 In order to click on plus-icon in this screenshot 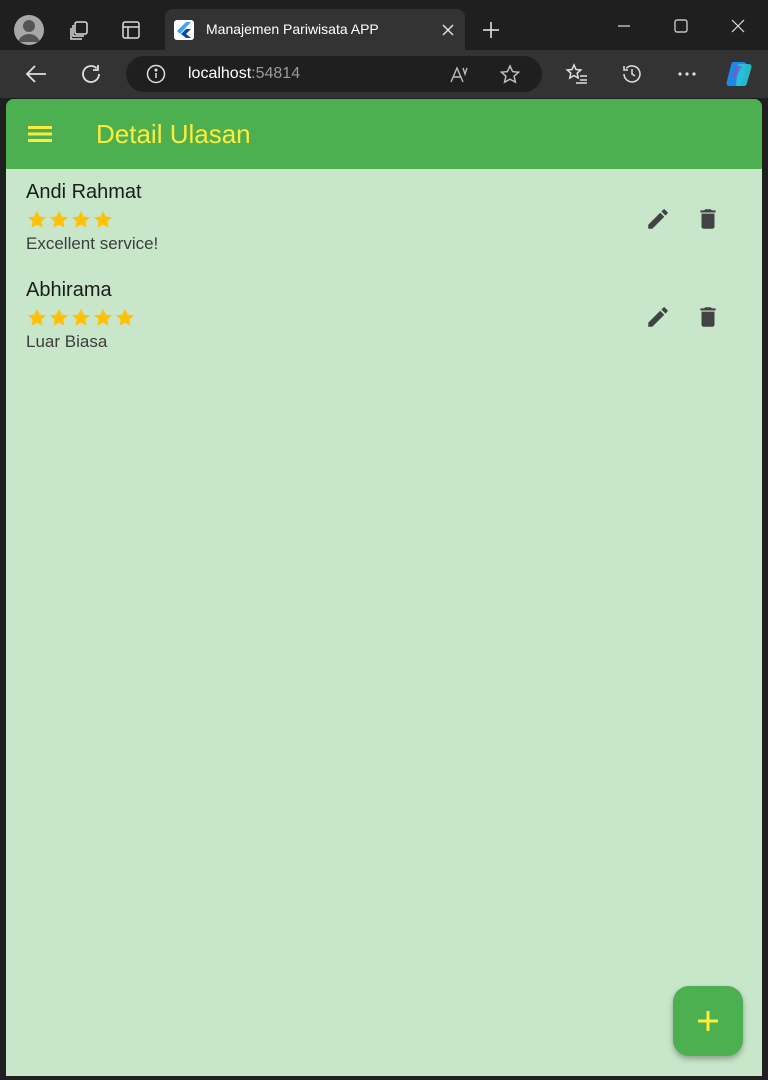, I will do `click(708, 1021)`.